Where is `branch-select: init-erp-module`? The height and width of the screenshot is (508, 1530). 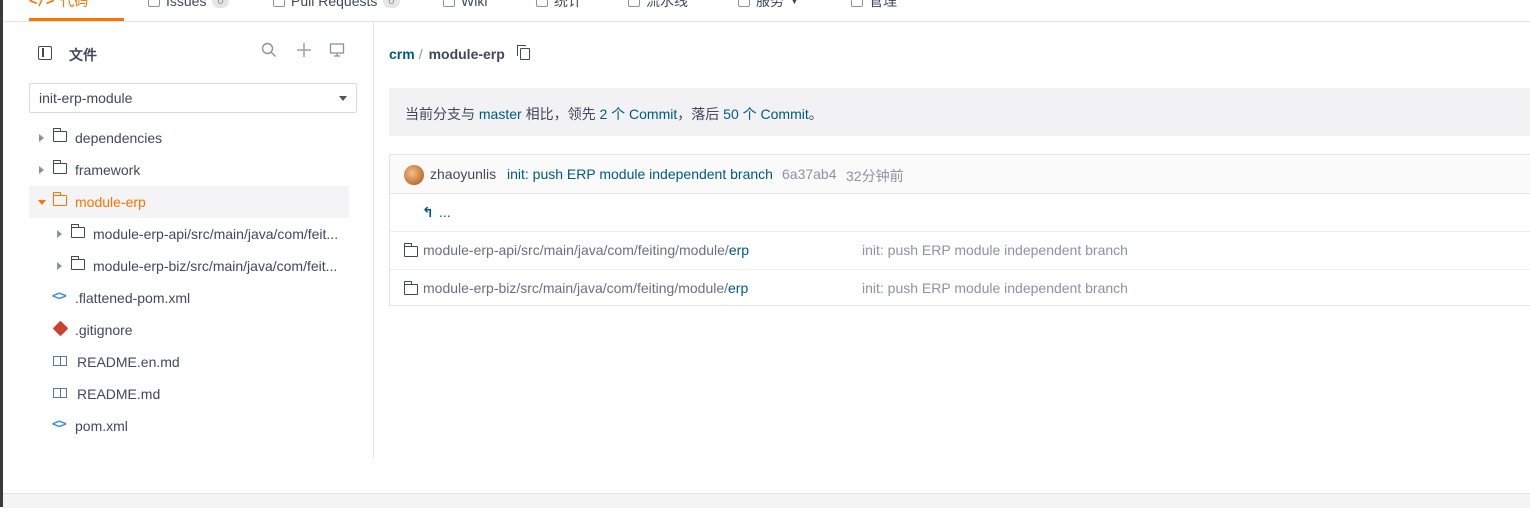 branch-select: init-erp-module is located at coordinates (193, 98).